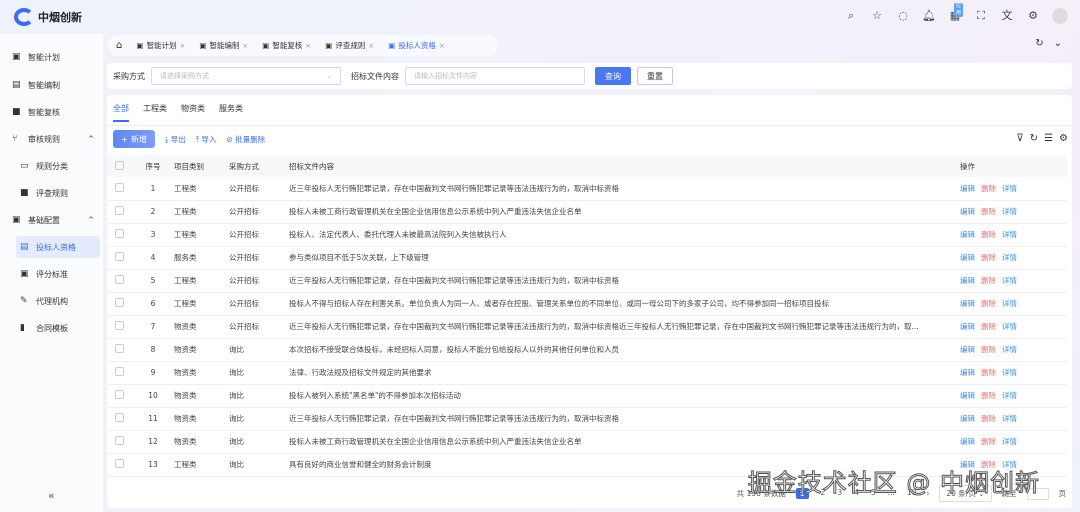 This screenshot has width=1080, height=512. What do you see at coordinates (51, 495) in the screenshot?
I see `collapse-sidebar-button: «` at bounding box center [51, 495].